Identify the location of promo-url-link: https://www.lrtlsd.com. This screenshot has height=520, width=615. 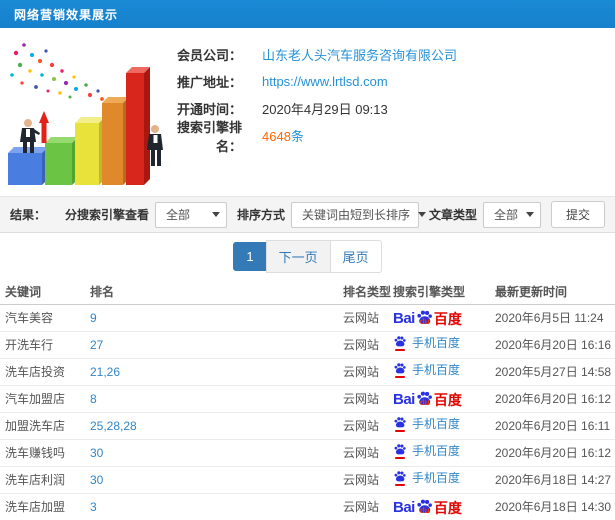
(325, 81).